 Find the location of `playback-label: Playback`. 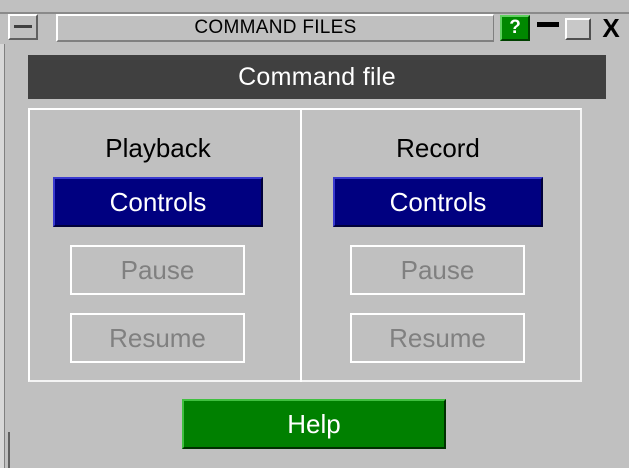

playback-label: Playback is located at coordinates (158, 147).